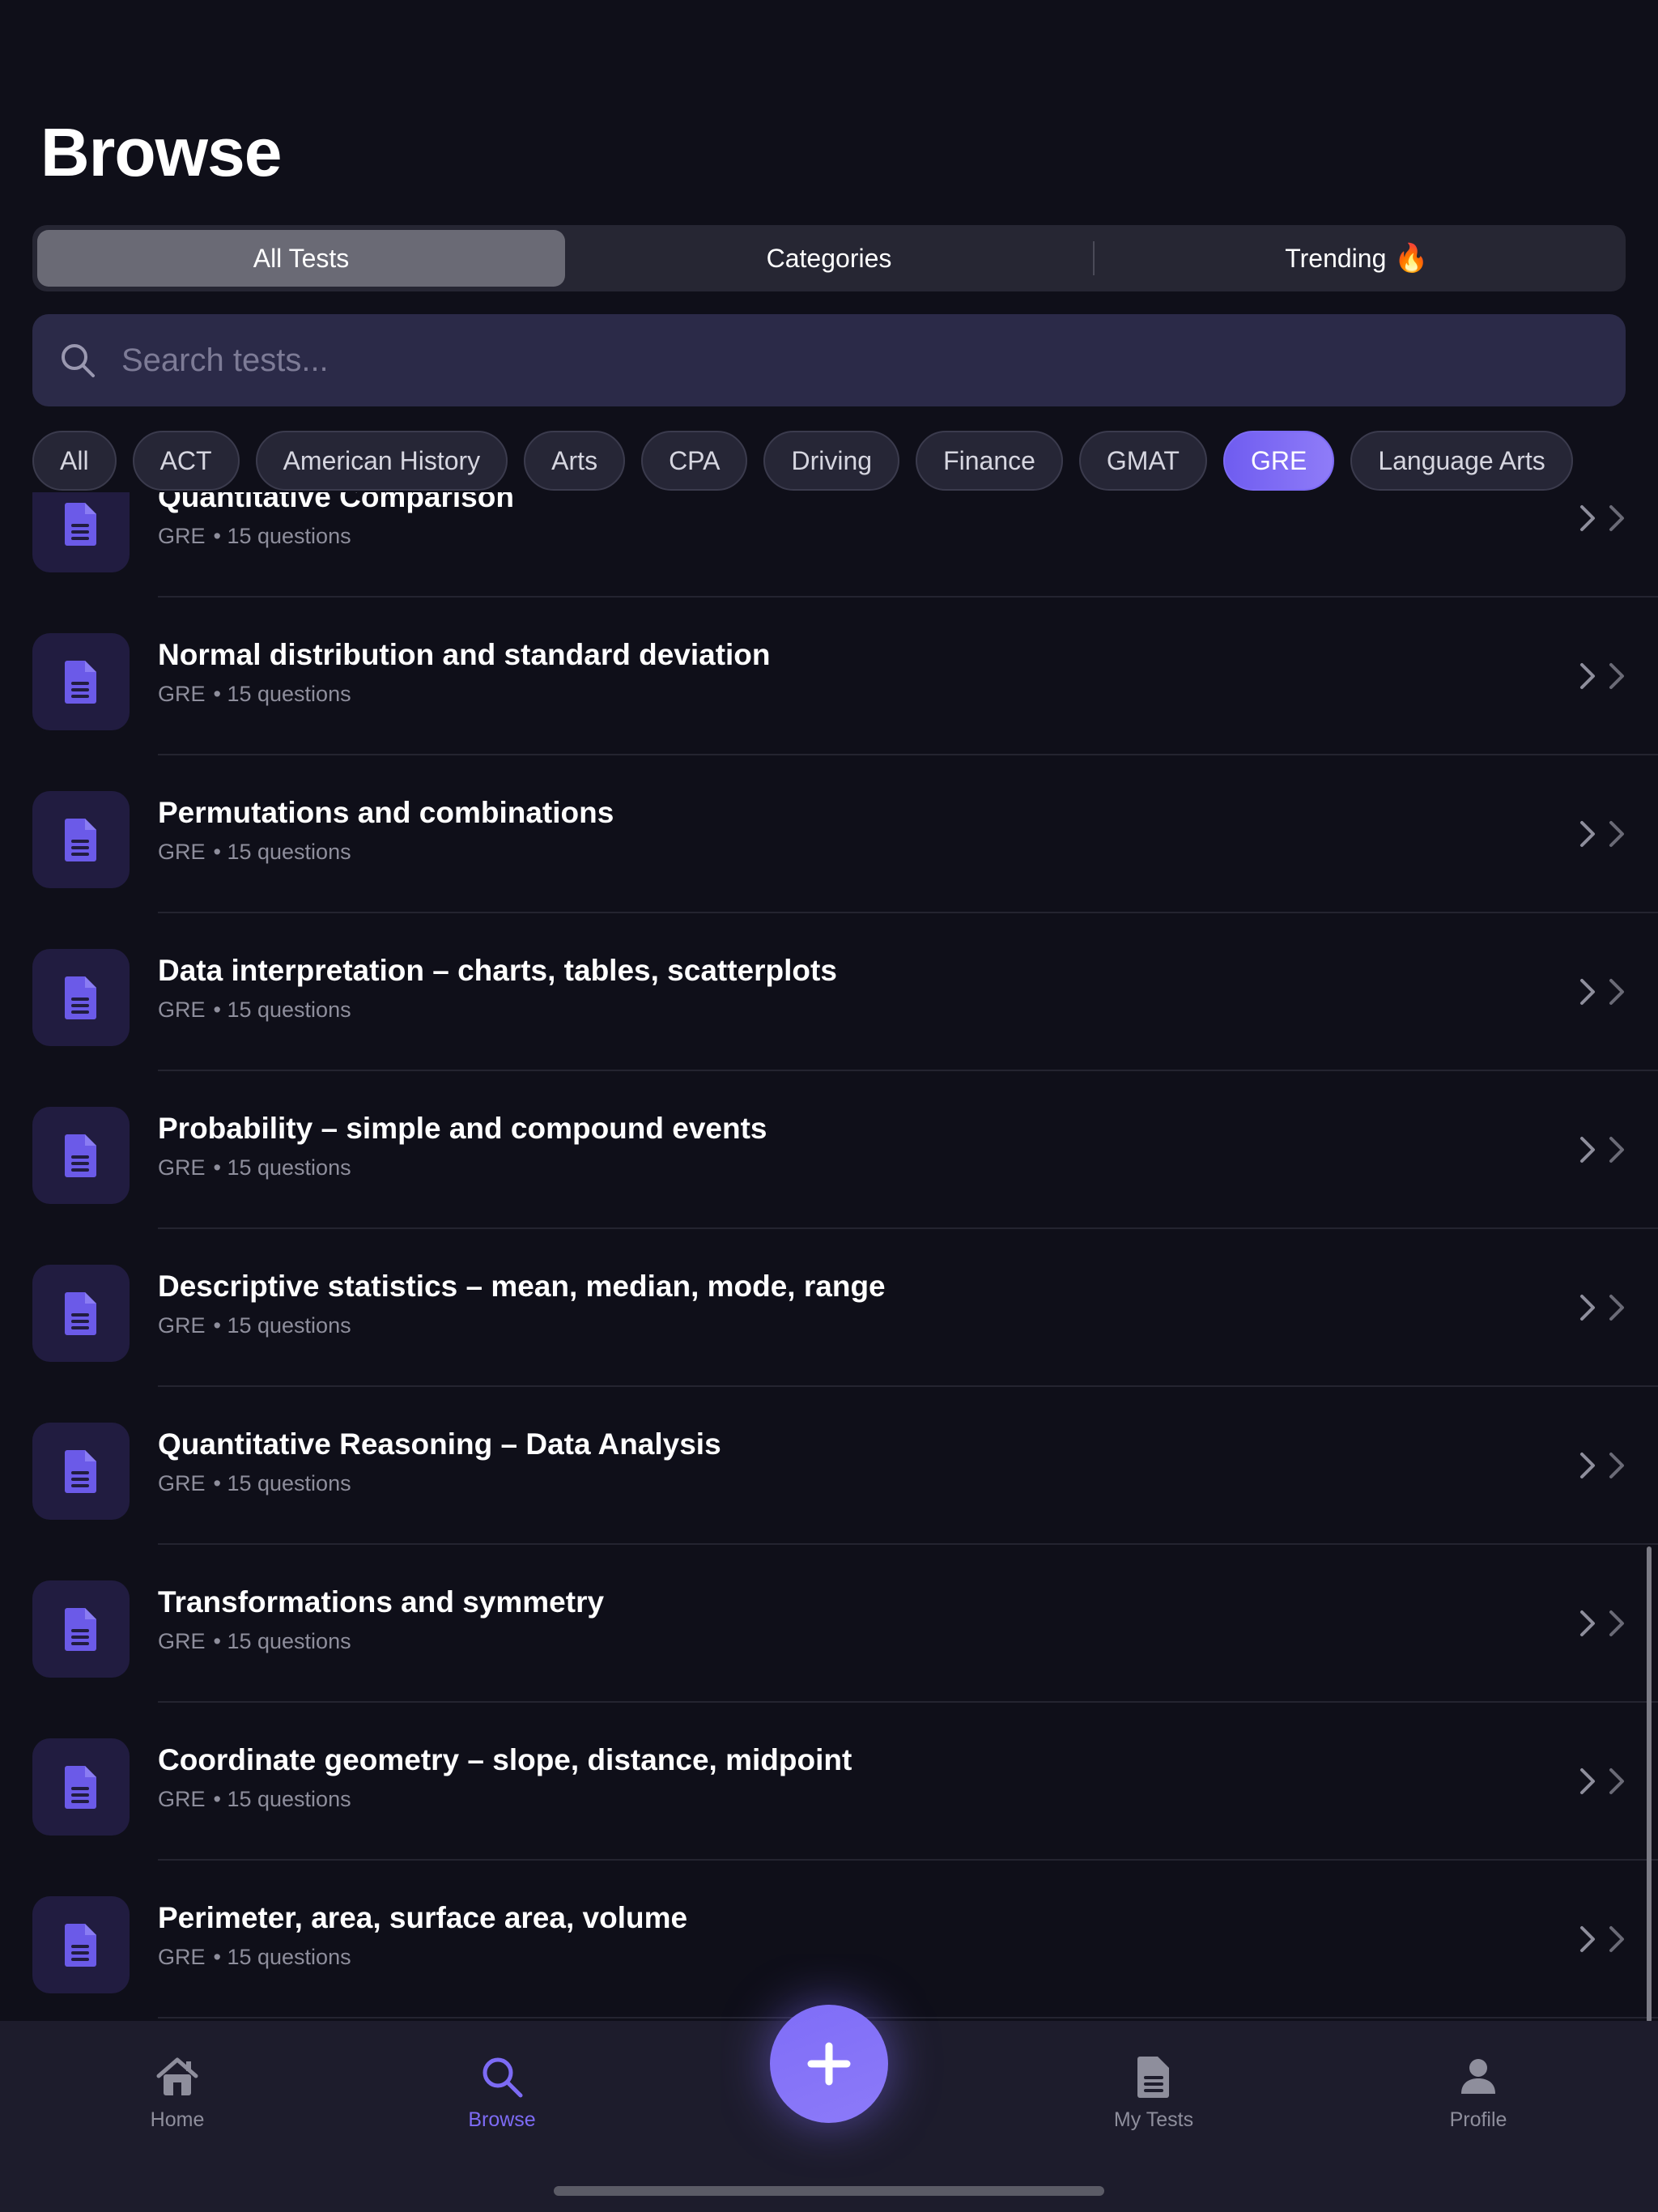 The height and width of the screenshot is (2212, 1658). What do you see at coordinates (78, 360) in the screenshot?
I see `search-icon` at bounding box center [78, 360].